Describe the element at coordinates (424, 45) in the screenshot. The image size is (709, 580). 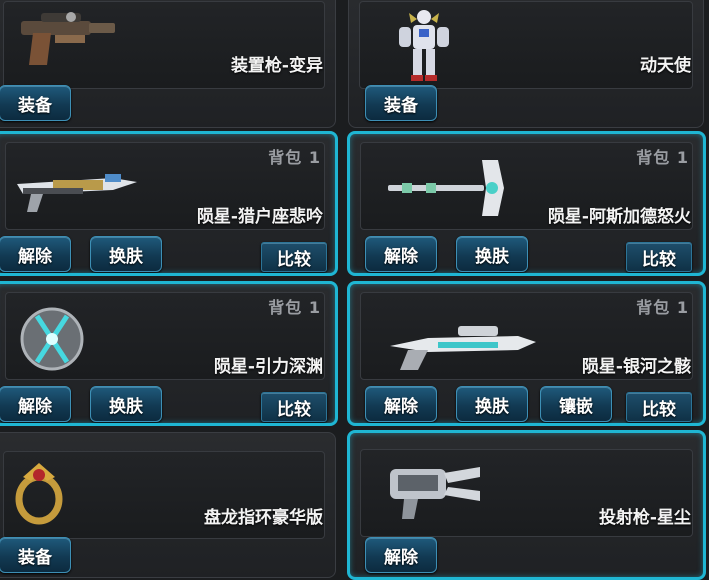
I see `mecha-angel-icon` at that location.